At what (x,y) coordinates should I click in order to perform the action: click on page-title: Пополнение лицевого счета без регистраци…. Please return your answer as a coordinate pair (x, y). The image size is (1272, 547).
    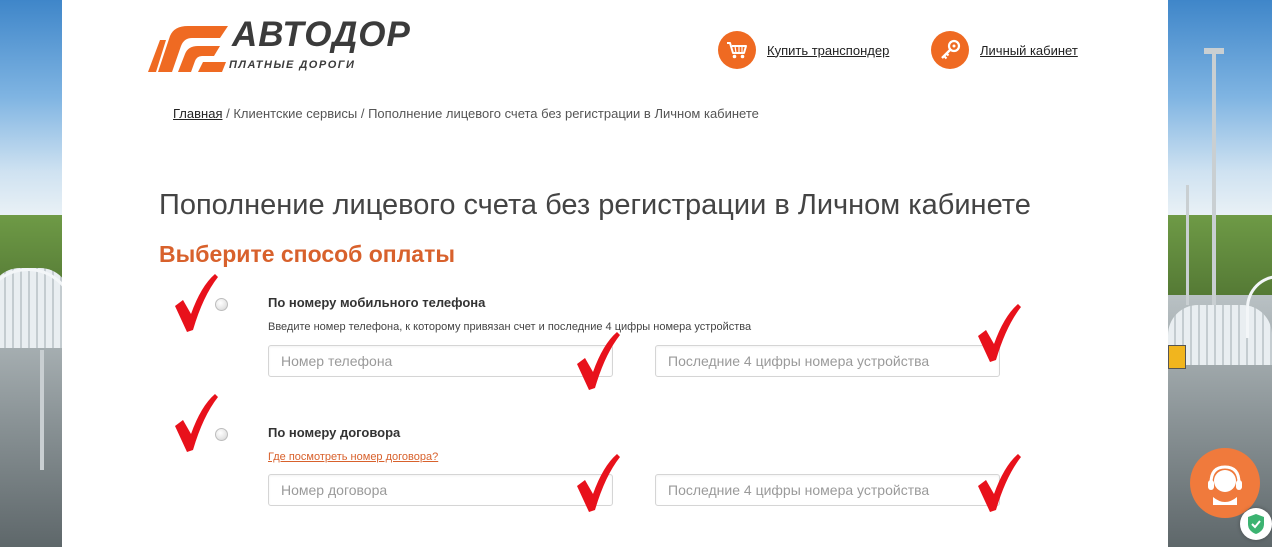
    Looking at the image, I should click on (595, 205).